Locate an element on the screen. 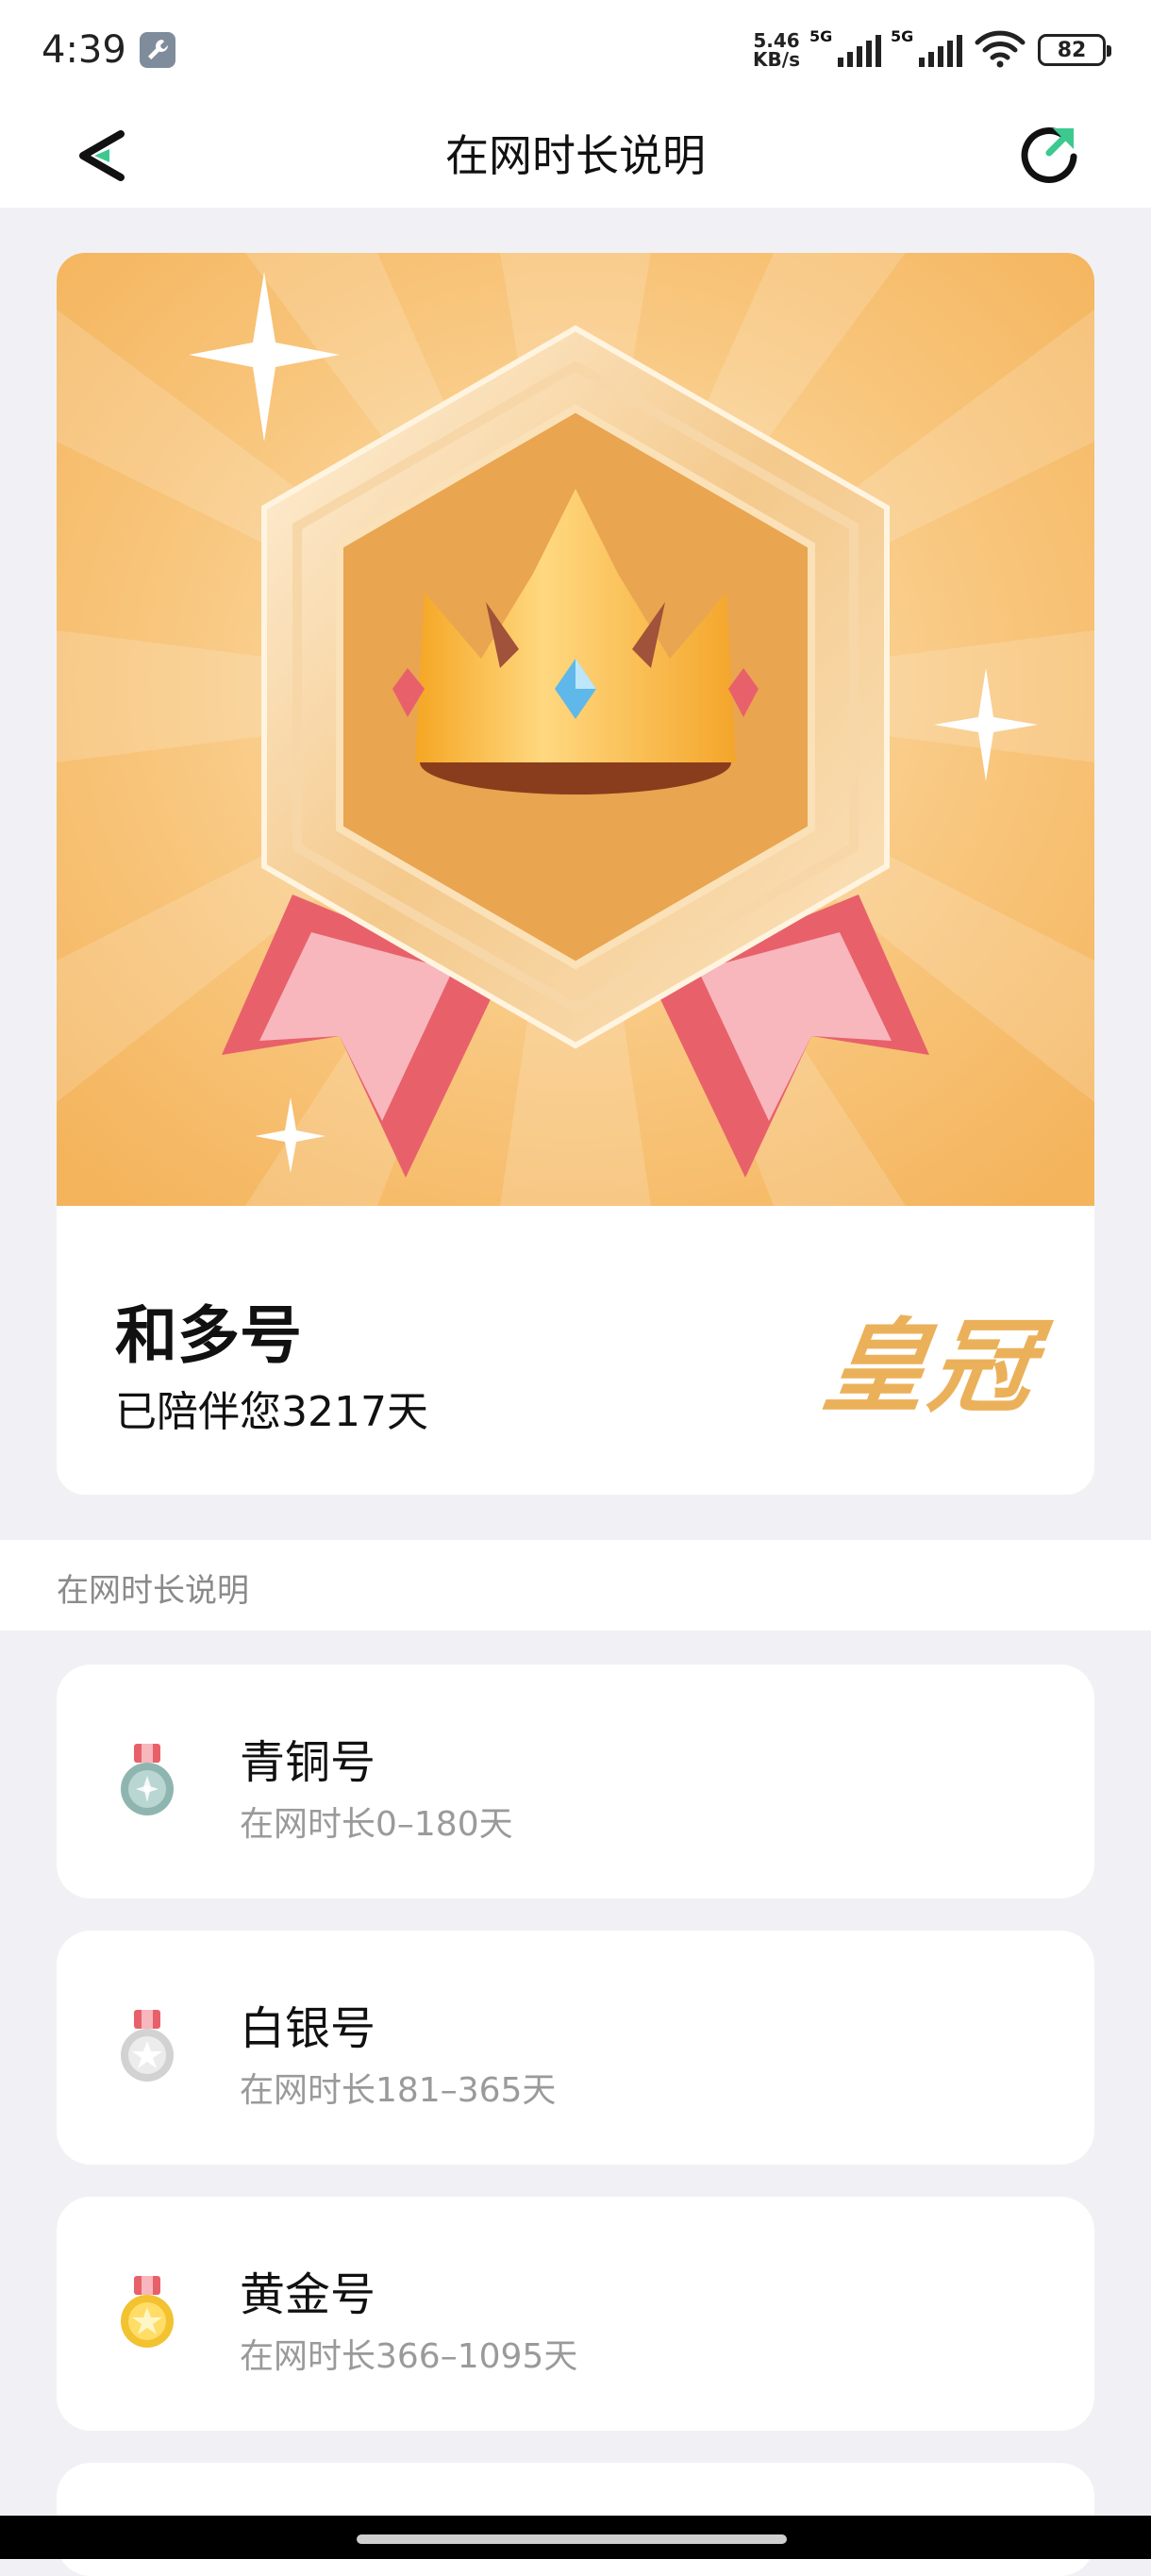 The height and width of the screenshot is (2576, 1151). refresh-share-icon is located at coordinates (1049, 155).